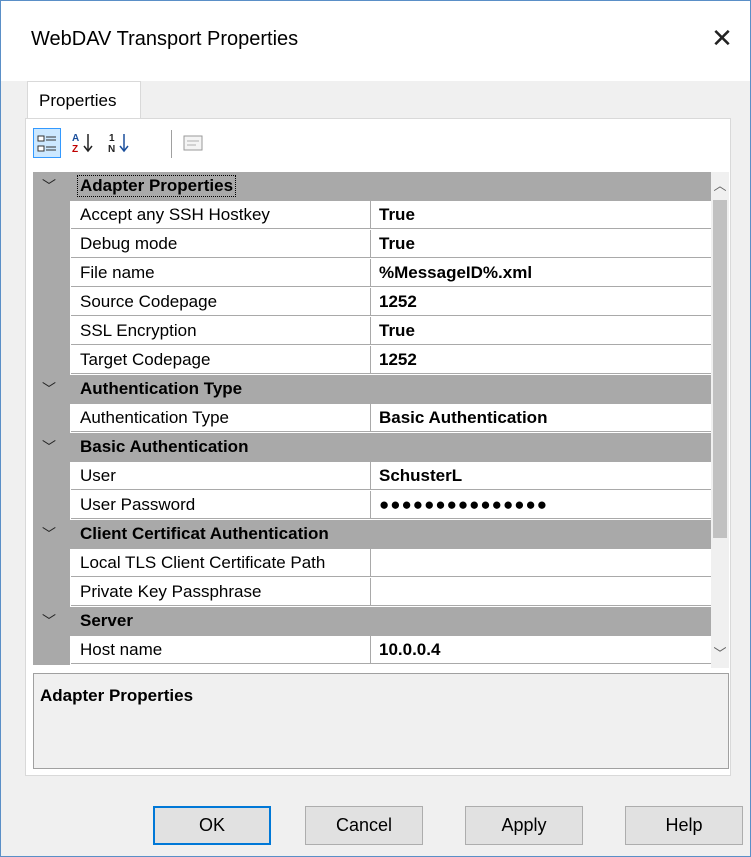 The image size is (751, 857). I want to click on property-name: Local TLS Client Certificate Path, so click(221, 563).